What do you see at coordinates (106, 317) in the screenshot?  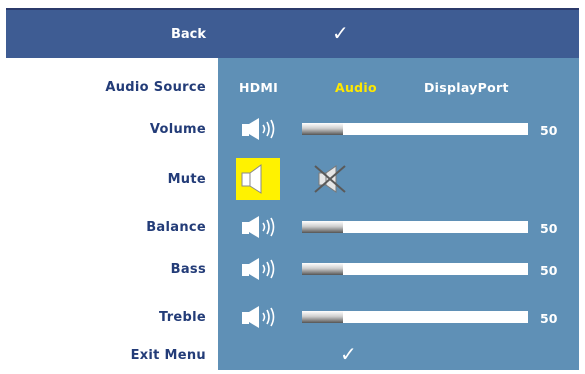 I see `treble-label: Treble` at bounding box center [106, 317].